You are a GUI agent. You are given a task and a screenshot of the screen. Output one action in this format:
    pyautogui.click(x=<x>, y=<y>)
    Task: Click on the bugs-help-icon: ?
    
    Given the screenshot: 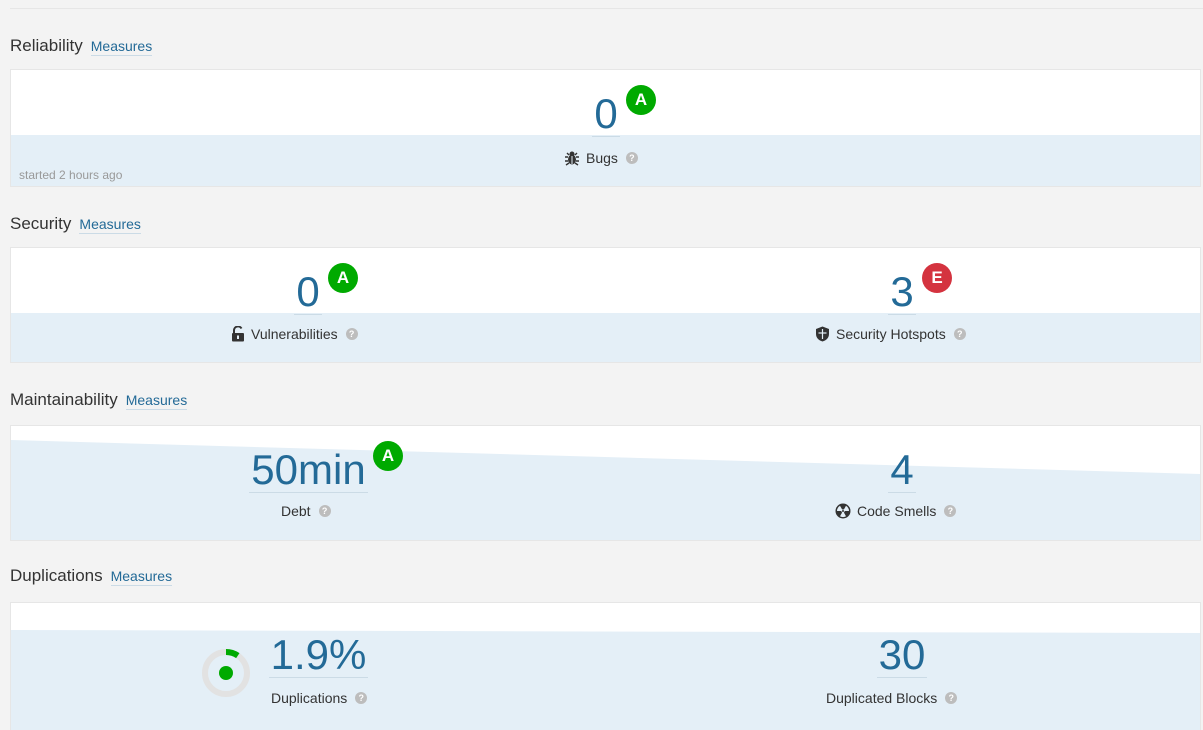 What is the action you would take?
    pyautogui.click(x=631, y=158)
    